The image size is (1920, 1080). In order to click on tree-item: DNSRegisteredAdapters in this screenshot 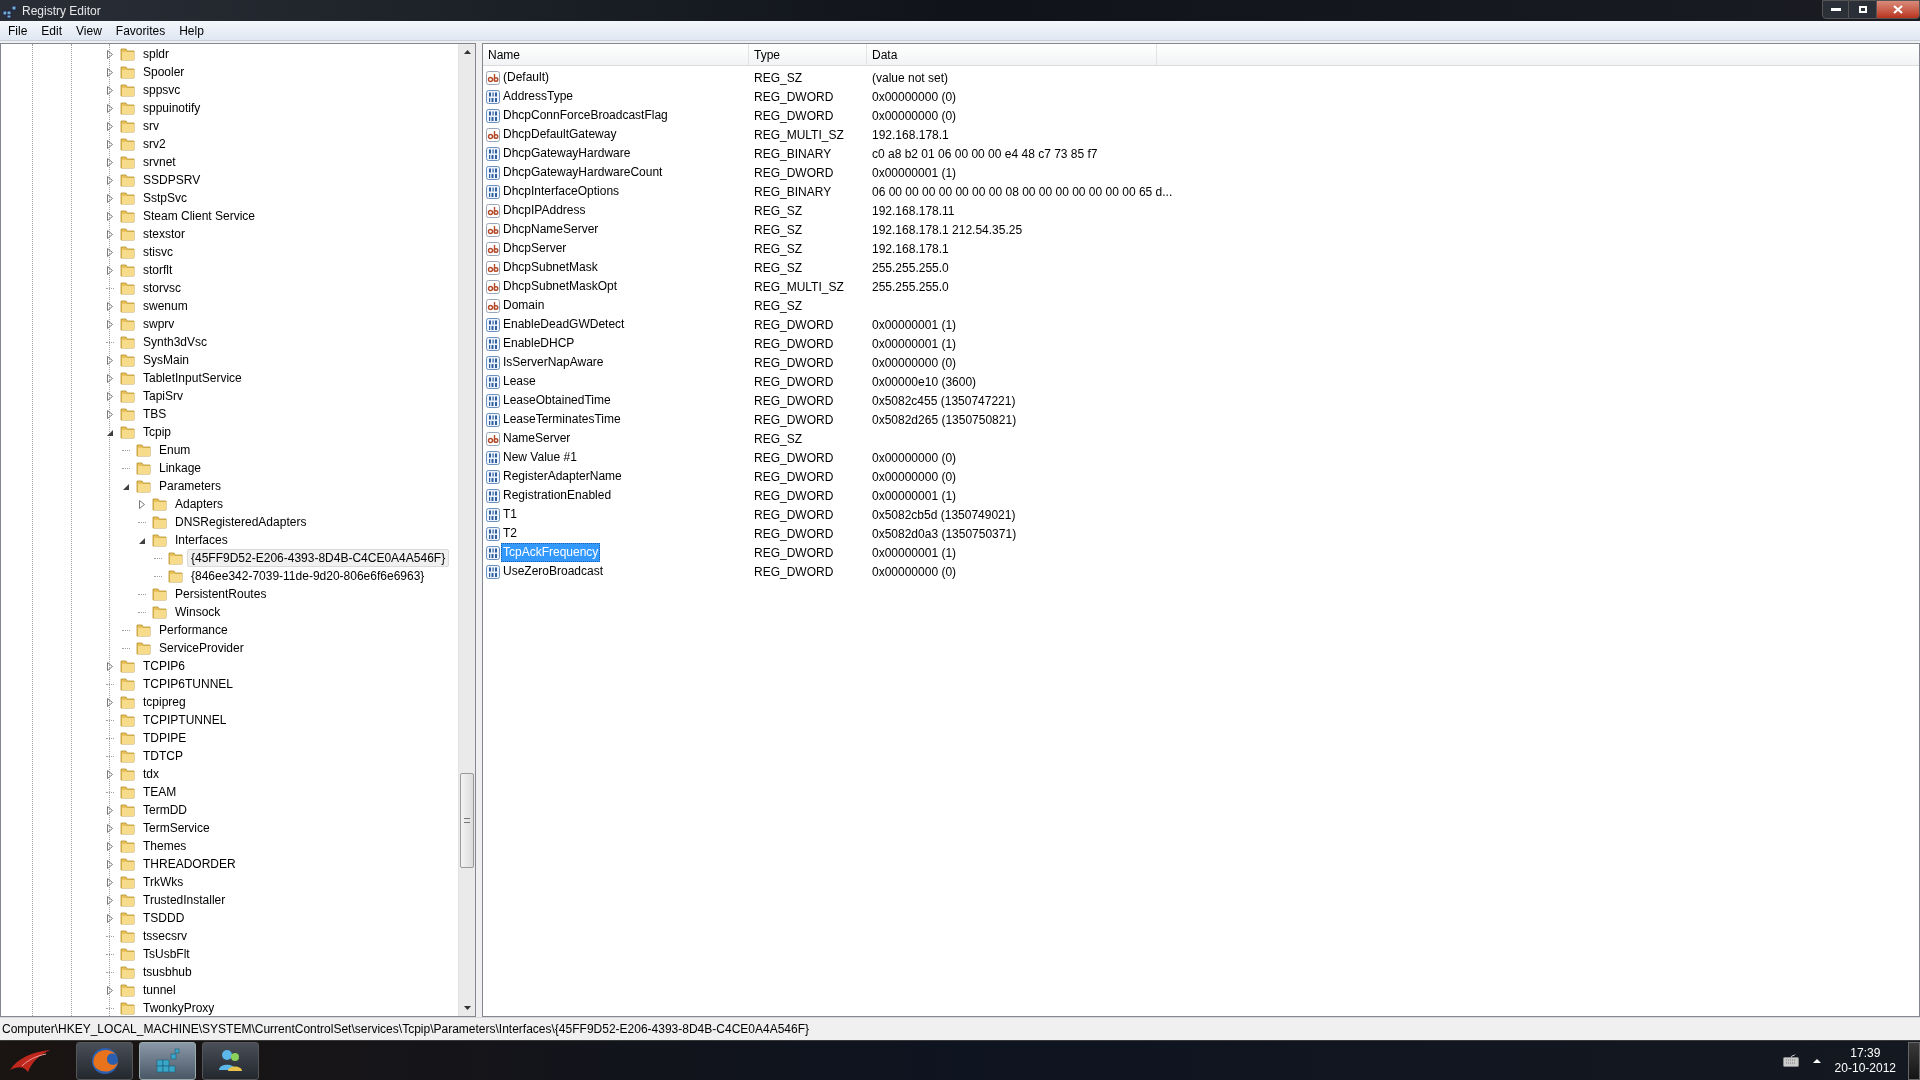, I will do `click(241, 522)`.